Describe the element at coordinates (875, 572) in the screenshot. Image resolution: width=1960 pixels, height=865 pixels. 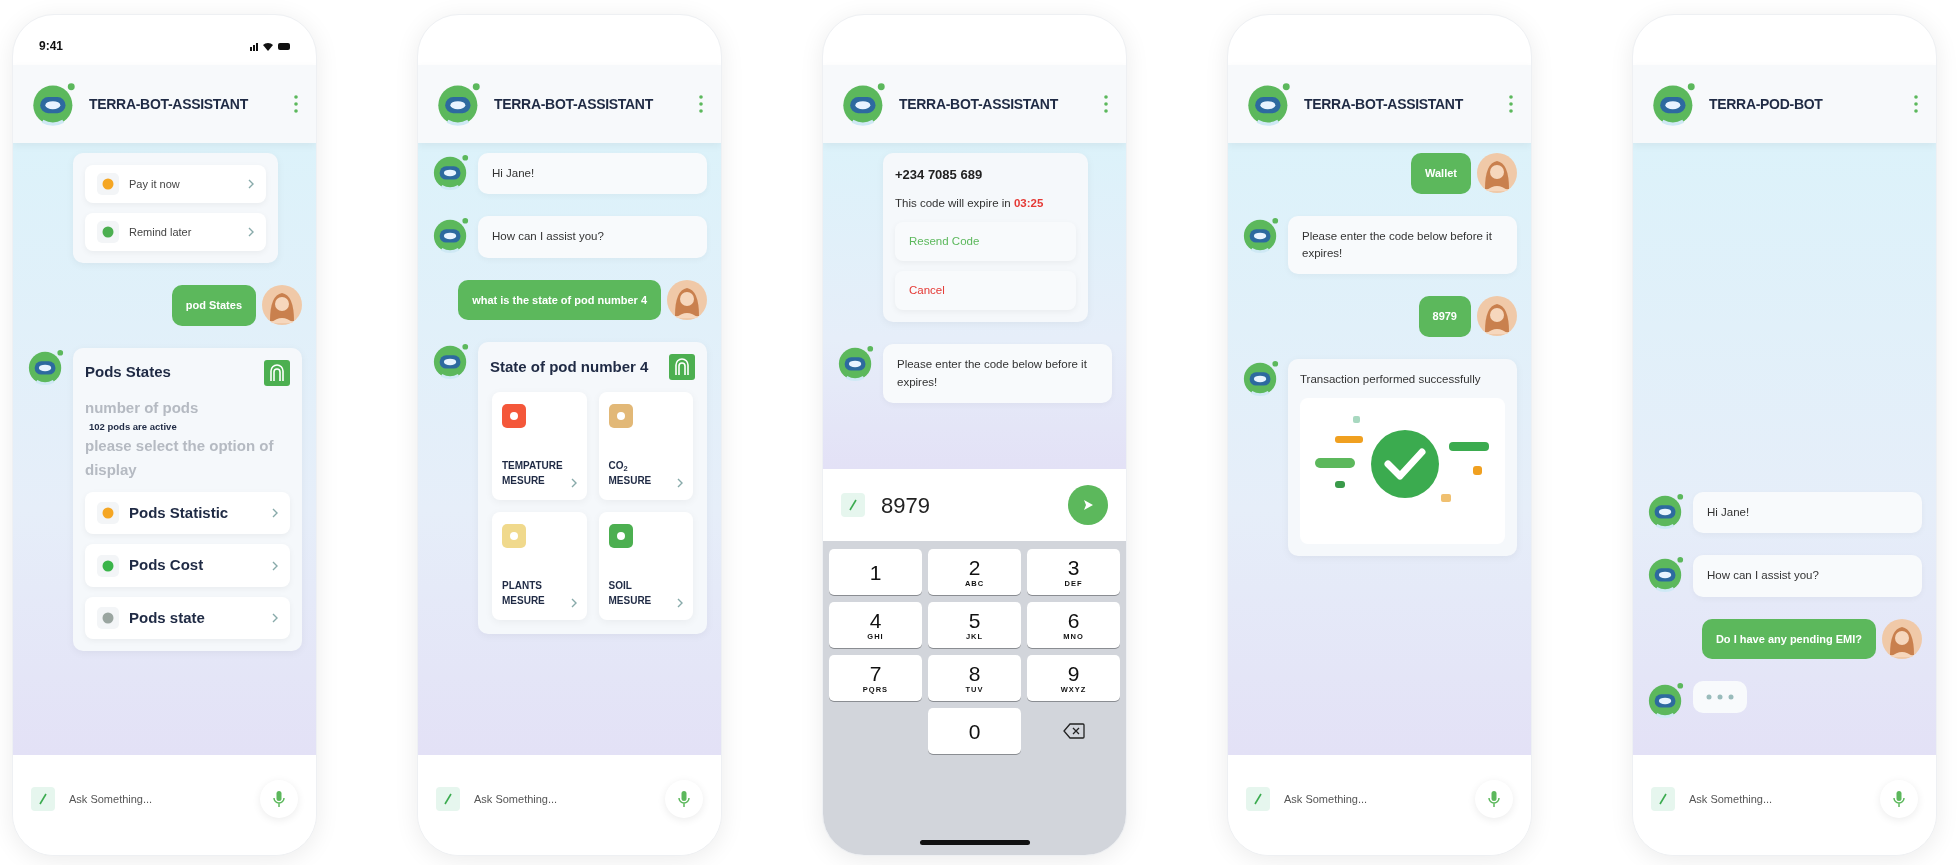
I see `keypad-key: 1` at that location.